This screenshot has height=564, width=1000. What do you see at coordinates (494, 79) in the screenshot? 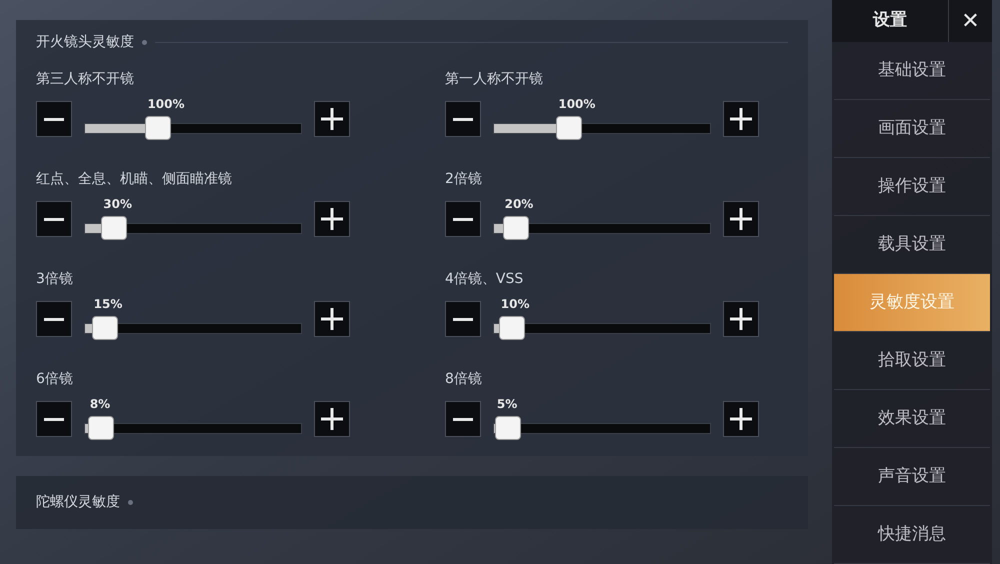
I see `slider-label: 第一人称不开镜` at bounding box center [494, 79].